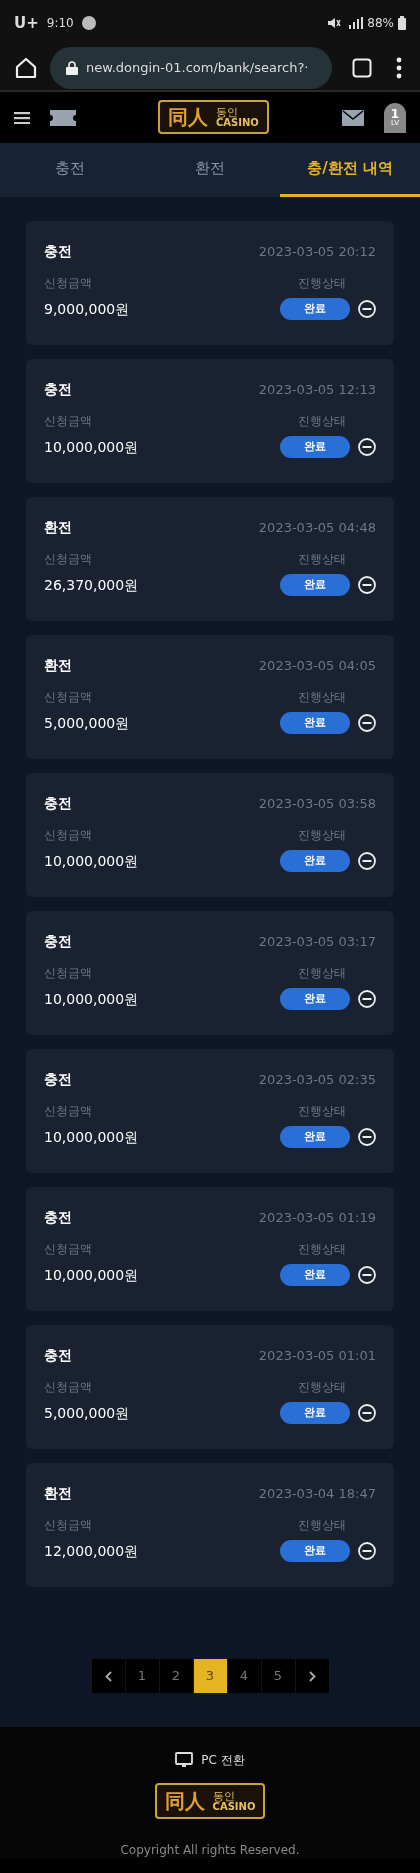 Image resolution: width=420 pixels, height=1873 pixels. What do you see at coordinates (399, 68) in the screenshot?
I see `more-icon` at bounding box center [399, 68].